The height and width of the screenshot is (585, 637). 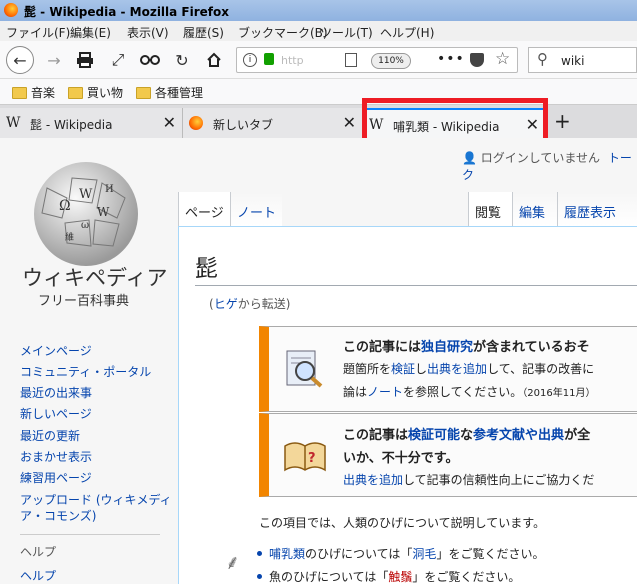 What do you see at coordinates (58, 515) in the screenshot?
I see `sidebar-item-upload-cont: ア・コモンズ)` at bounding box center [58, 515].